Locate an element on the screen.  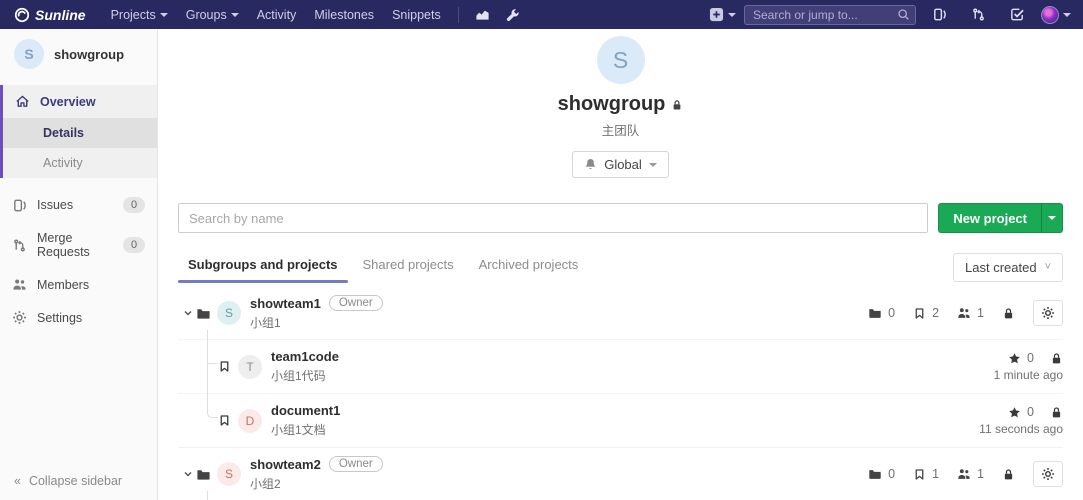
issues-count-badge: 0 is located at coordinates (134, 205).